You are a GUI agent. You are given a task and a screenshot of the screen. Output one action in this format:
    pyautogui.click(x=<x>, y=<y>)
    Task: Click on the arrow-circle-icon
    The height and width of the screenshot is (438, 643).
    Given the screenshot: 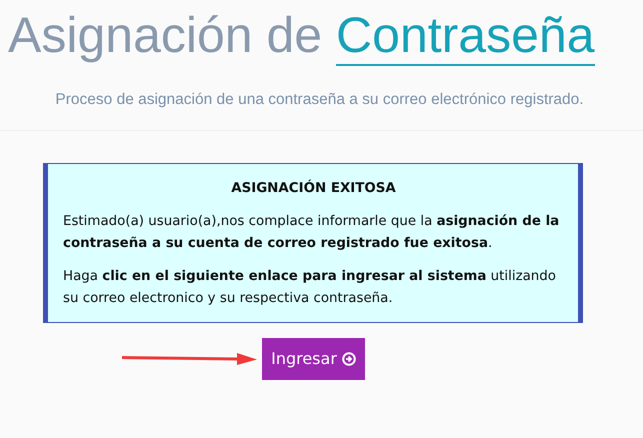 What is the action you would take?
    pyautogui.click(x=349, y=359)
    